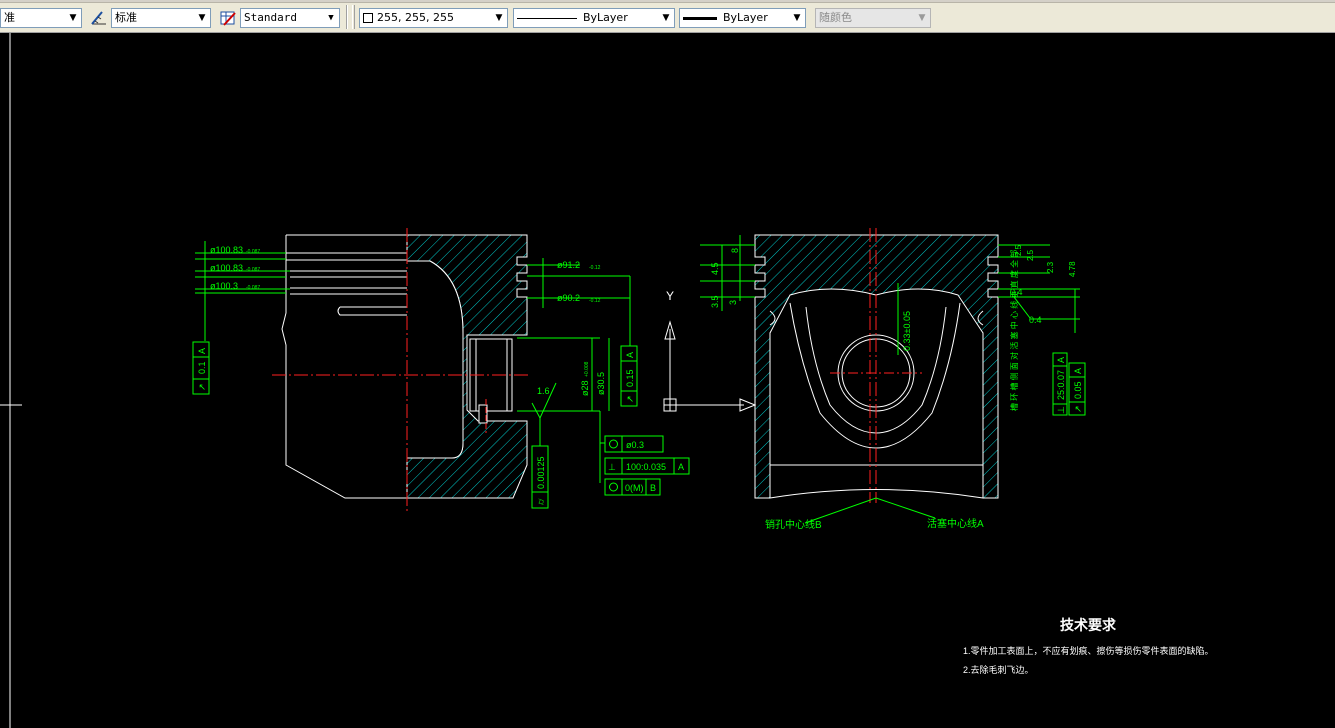 The width and height of the screenshot is (1335, 728). I want to click on fcf-groove-a-value: 25:0.07, so click(1061, 385).